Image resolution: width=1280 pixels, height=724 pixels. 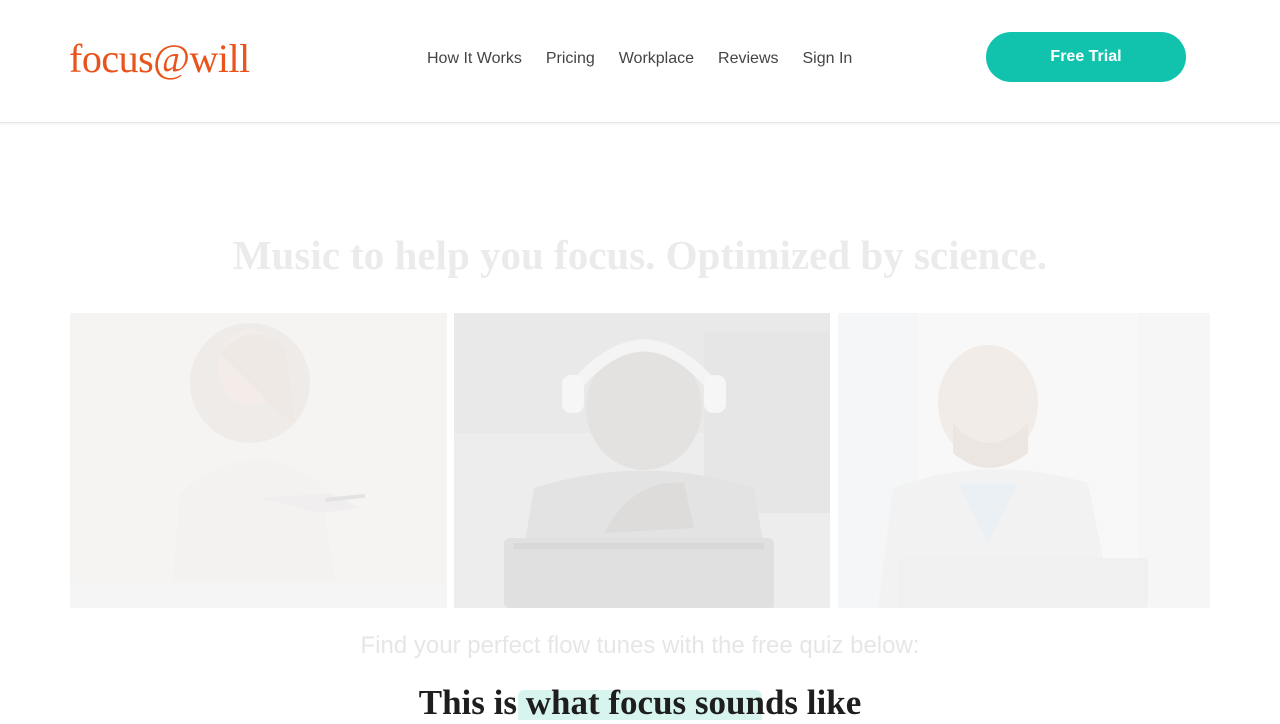 I want to click on photo-woman-at-desk, so click(x=258, y=460).